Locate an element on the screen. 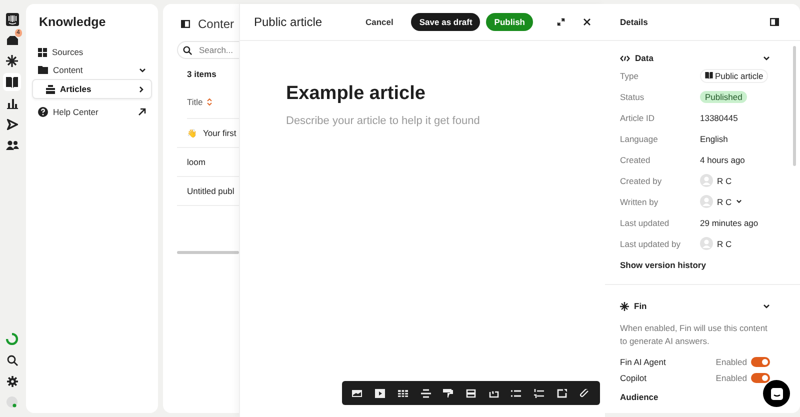  image-icon is located at coordinates (357, 393).